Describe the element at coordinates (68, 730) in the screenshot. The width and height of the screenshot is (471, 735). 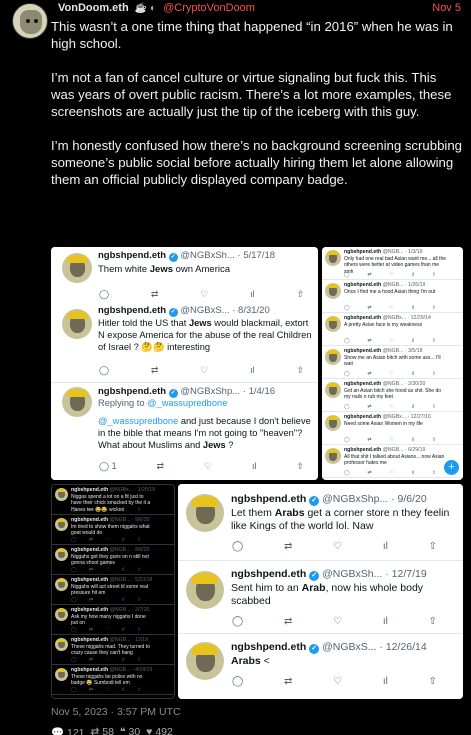
I see `reply-count-stat: 💬 121` at that location.